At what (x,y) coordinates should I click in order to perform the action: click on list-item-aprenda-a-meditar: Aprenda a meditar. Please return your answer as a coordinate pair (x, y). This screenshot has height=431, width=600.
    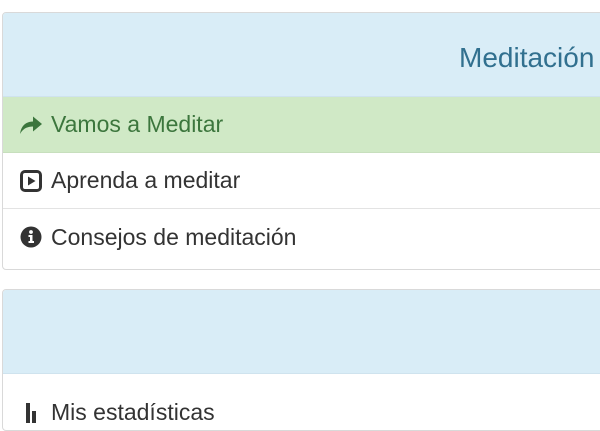
    Looking at the image, I should click on (301, 181).